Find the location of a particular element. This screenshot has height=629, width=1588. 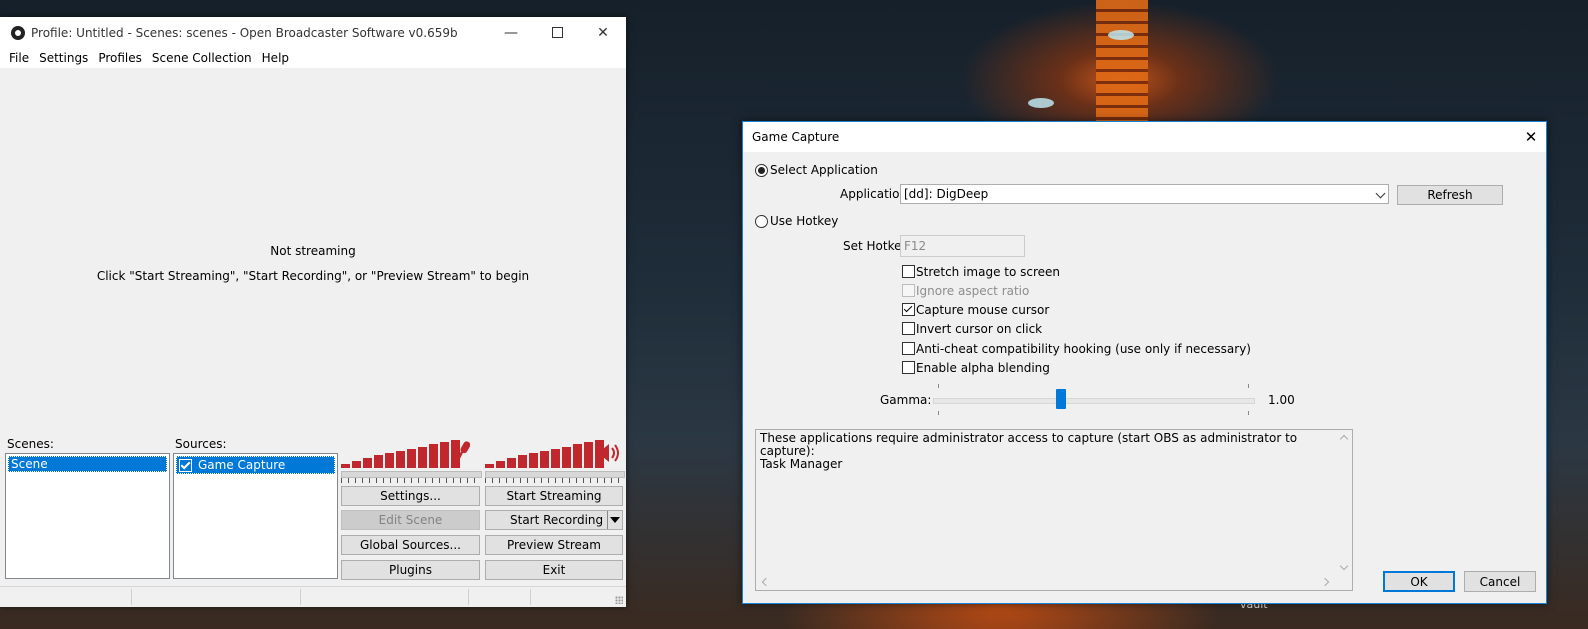

preview-stream-button: Preview Stream is located at coordinates (554, 545).